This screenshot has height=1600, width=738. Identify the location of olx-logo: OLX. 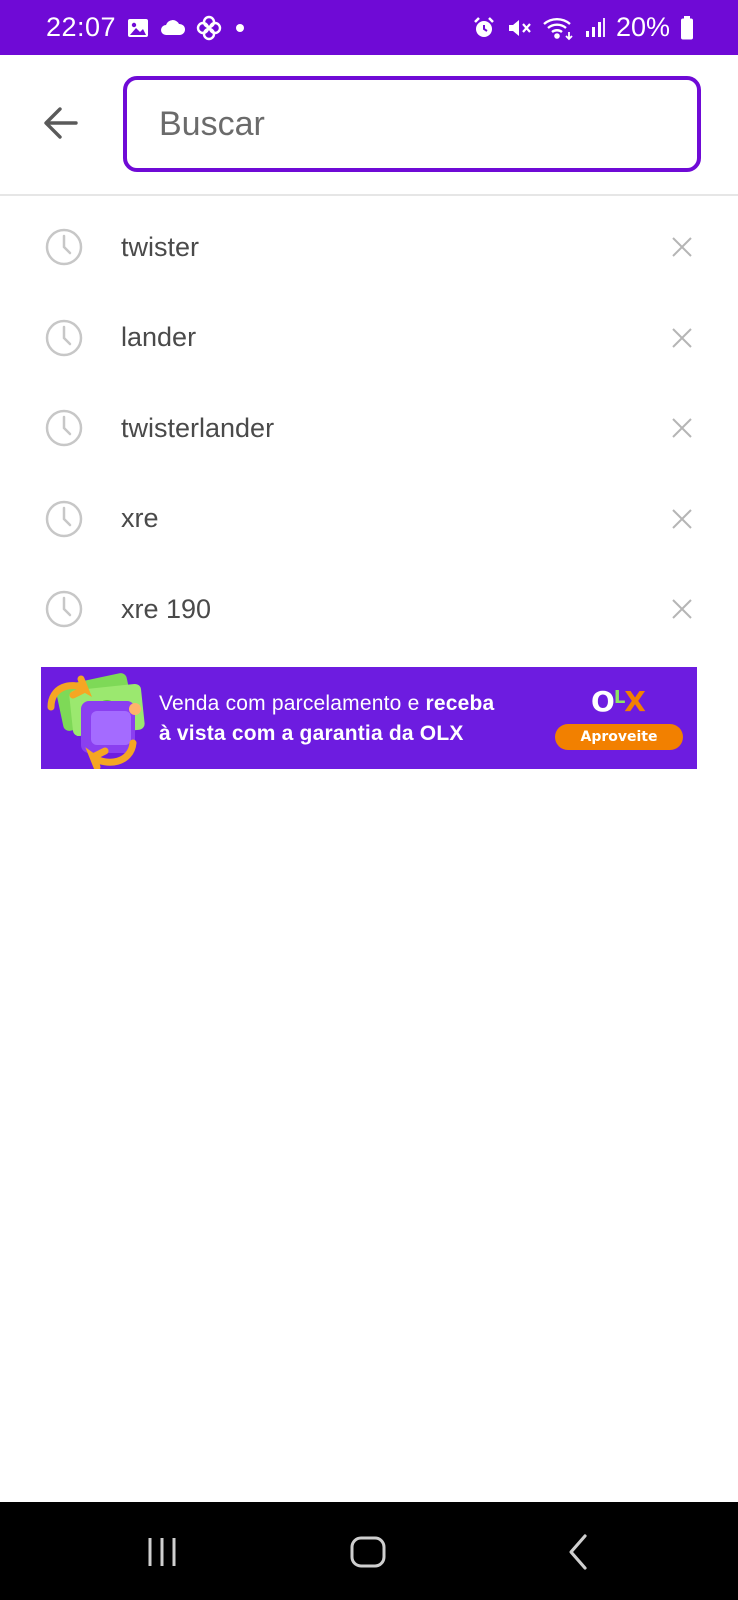
(618, 701).